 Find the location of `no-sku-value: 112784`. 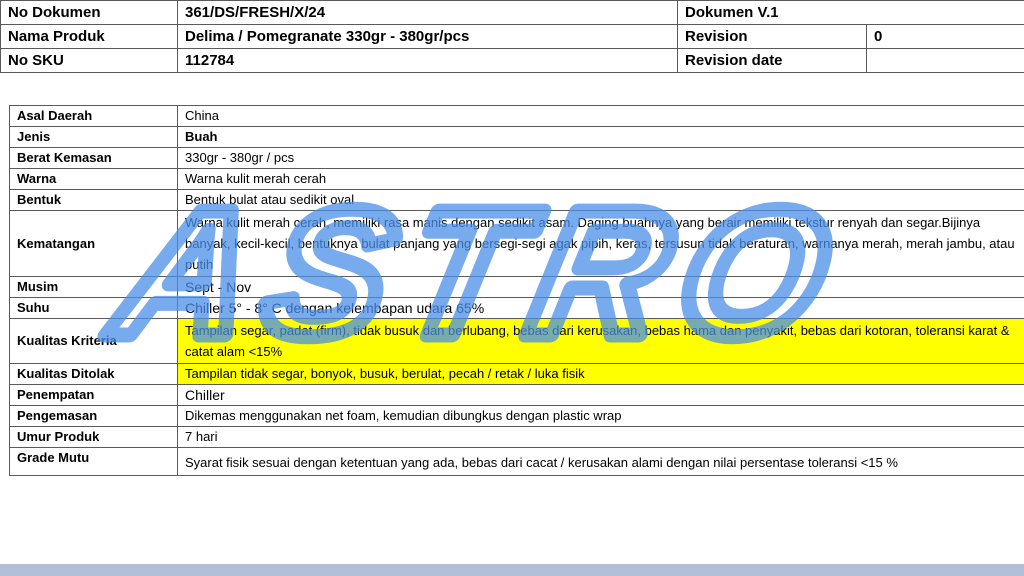

no-sku-value: 112784 is located at coordinates (427, 60).